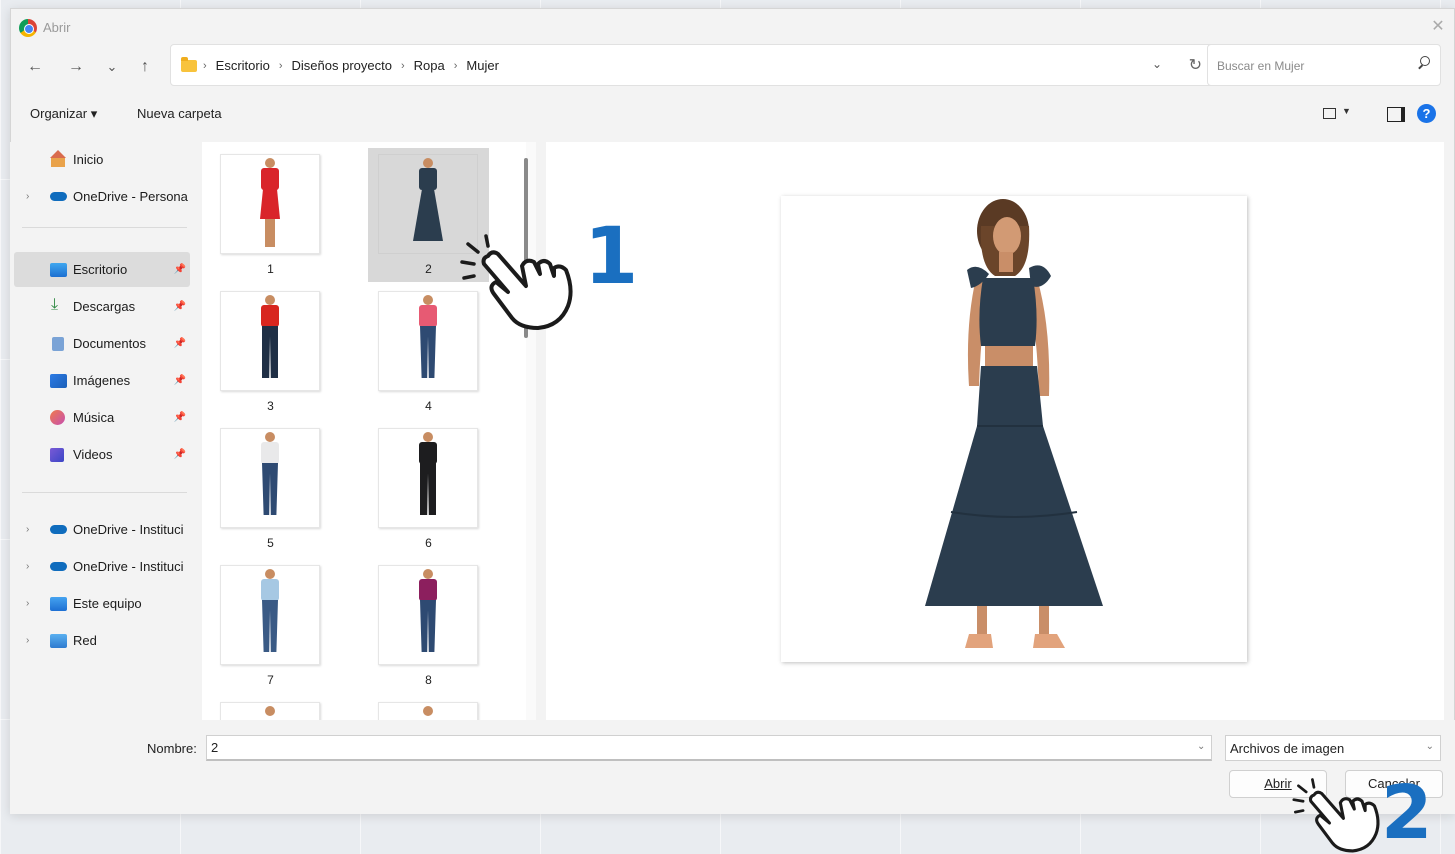 This screenshot has height=854, width=1455. What do you see at coordinates (58, 603) in the screenshot?
I see `computer-icon` at bounding box center [58, 603].